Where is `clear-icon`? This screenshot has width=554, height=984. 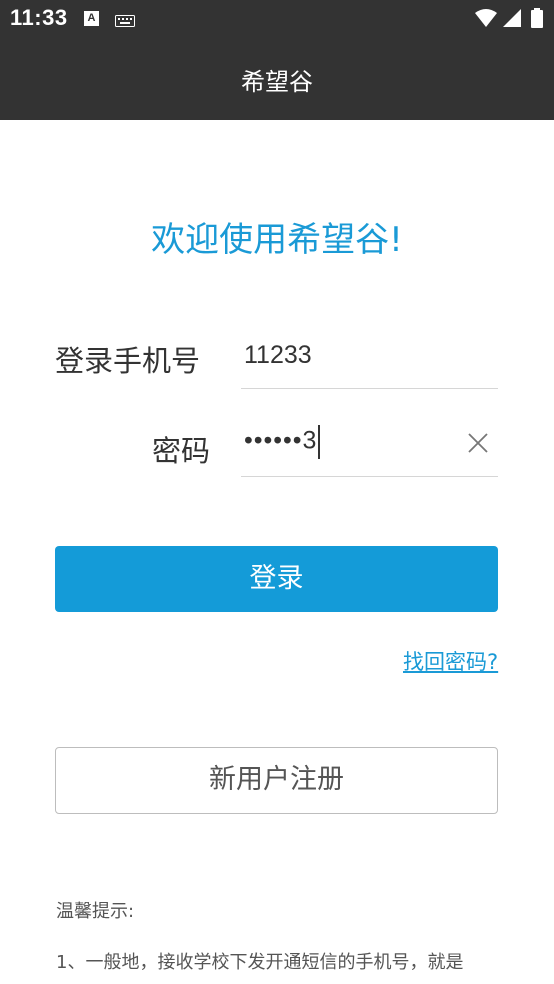
clear-icon is located at coordinates (478, 443).